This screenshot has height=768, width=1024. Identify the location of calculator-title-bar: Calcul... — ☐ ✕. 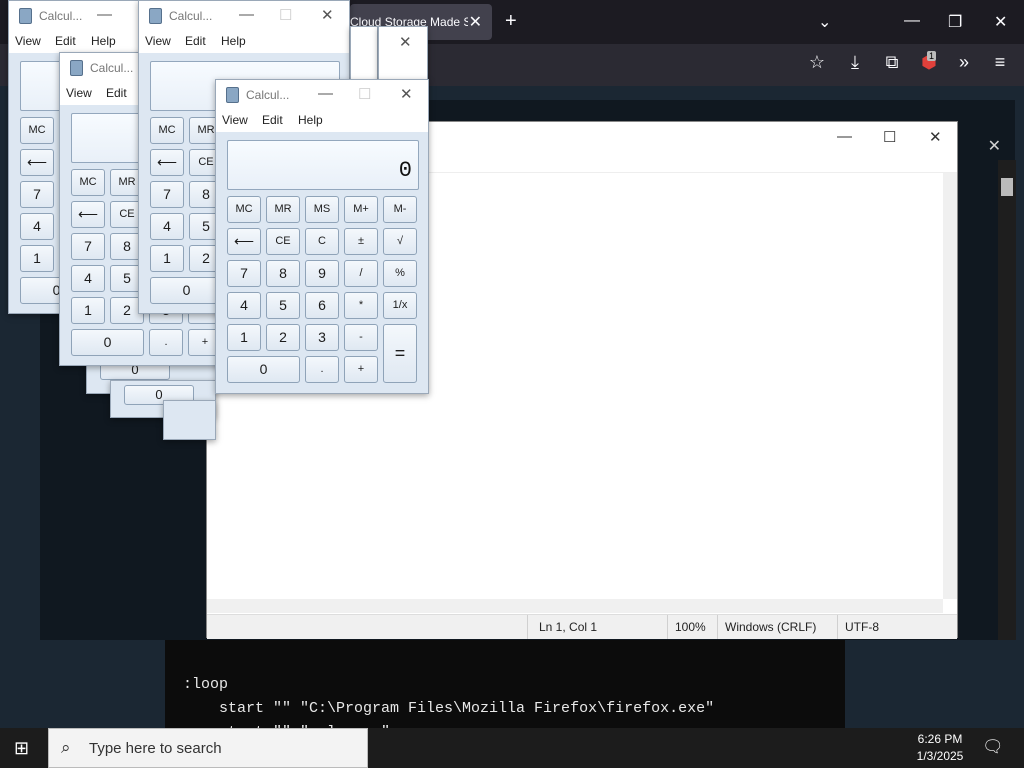
(322, 95).